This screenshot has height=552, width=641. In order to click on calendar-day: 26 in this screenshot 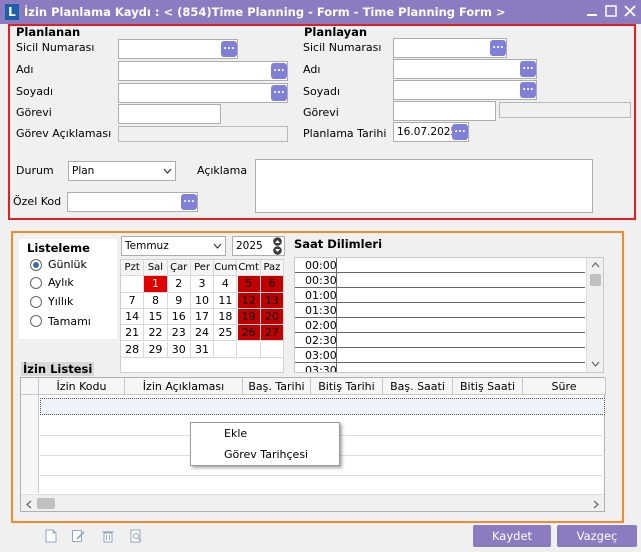, I will do `click(249, 333)`.